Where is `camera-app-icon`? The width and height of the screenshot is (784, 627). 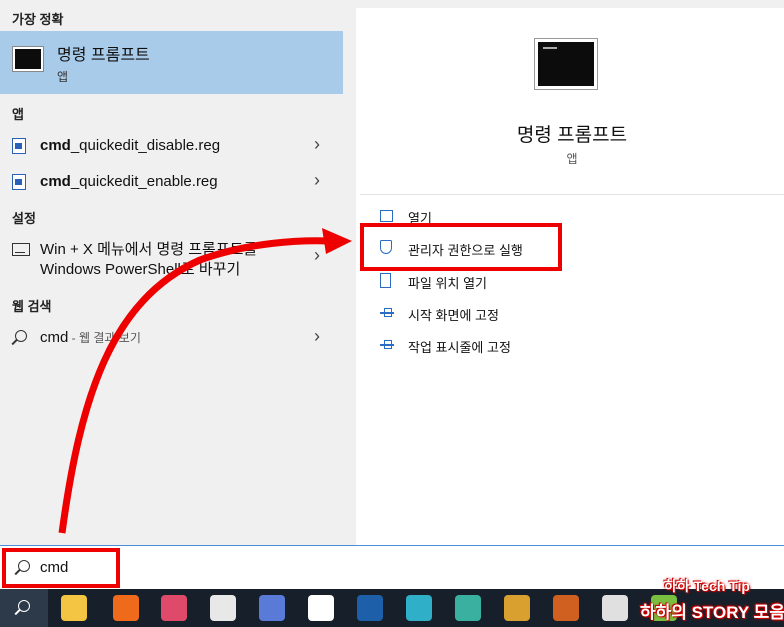
camera-app-icon is located at coordinates (174, 608).